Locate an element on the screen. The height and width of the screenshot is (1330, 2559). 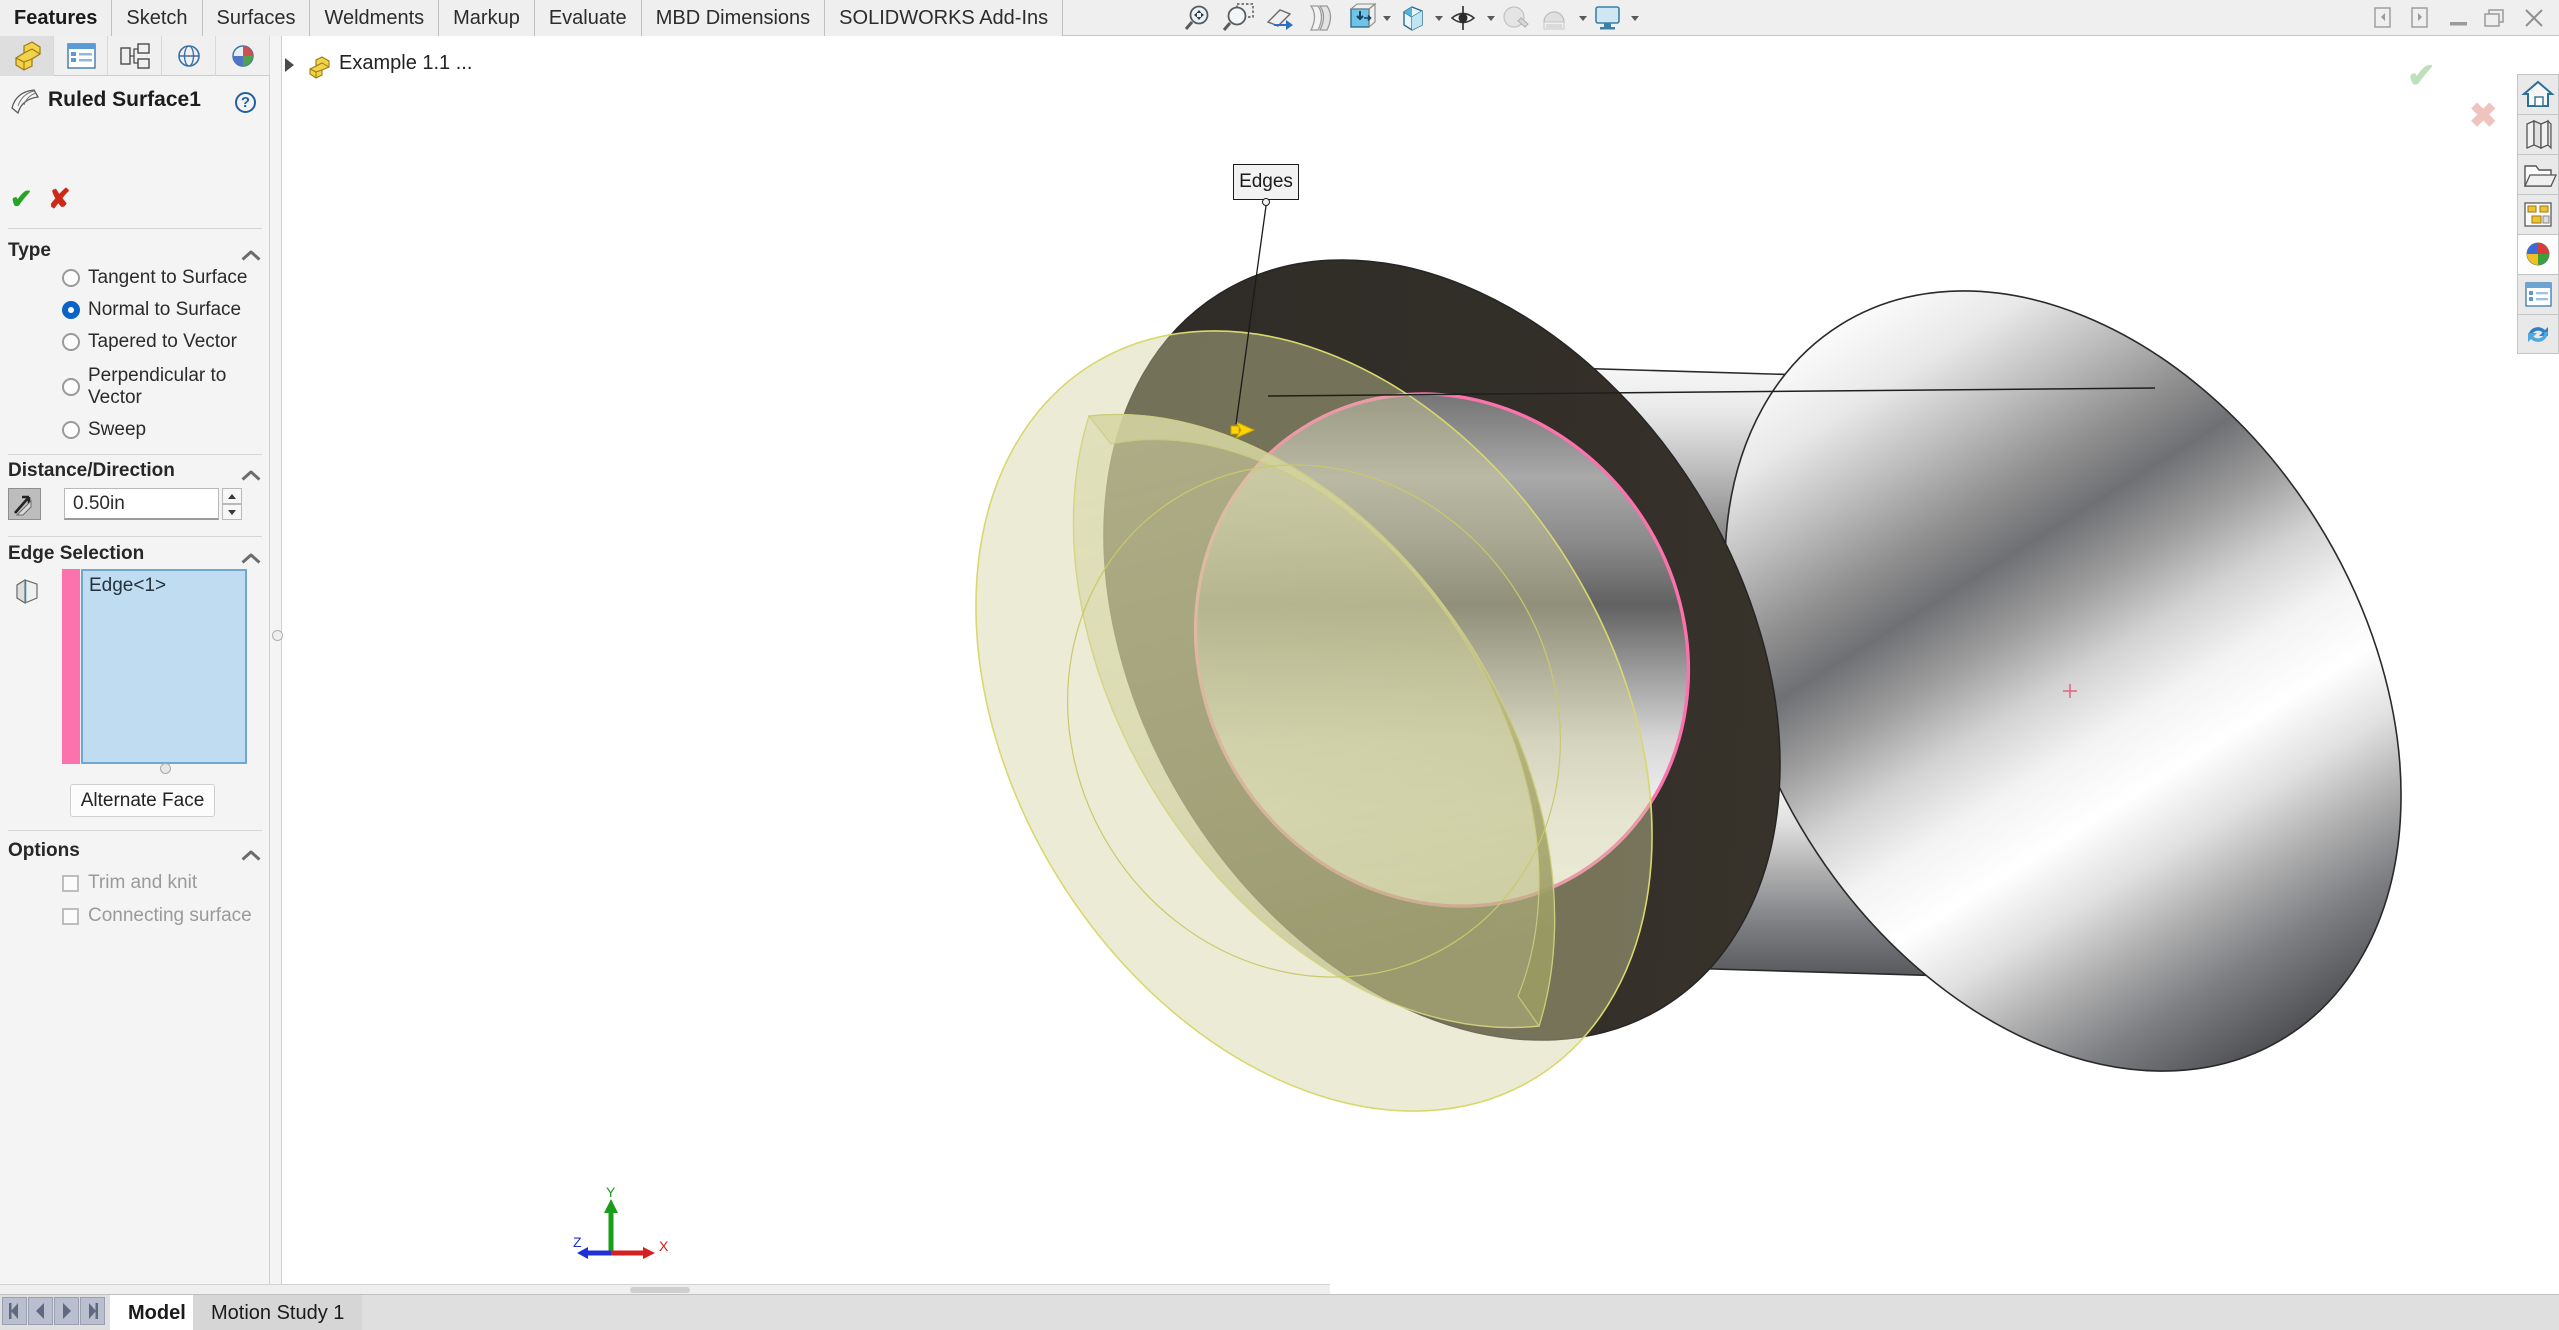
distance-spinner-up is located at coordinates (232, 496).